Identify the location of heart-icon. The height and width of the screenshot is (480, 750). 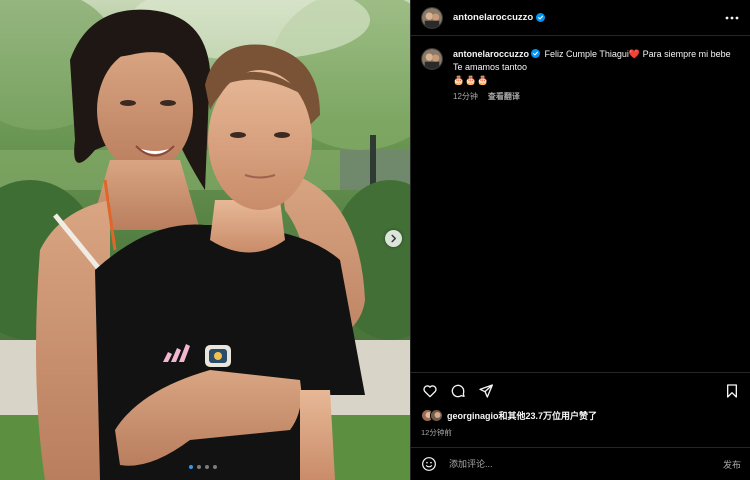
(430, 390).